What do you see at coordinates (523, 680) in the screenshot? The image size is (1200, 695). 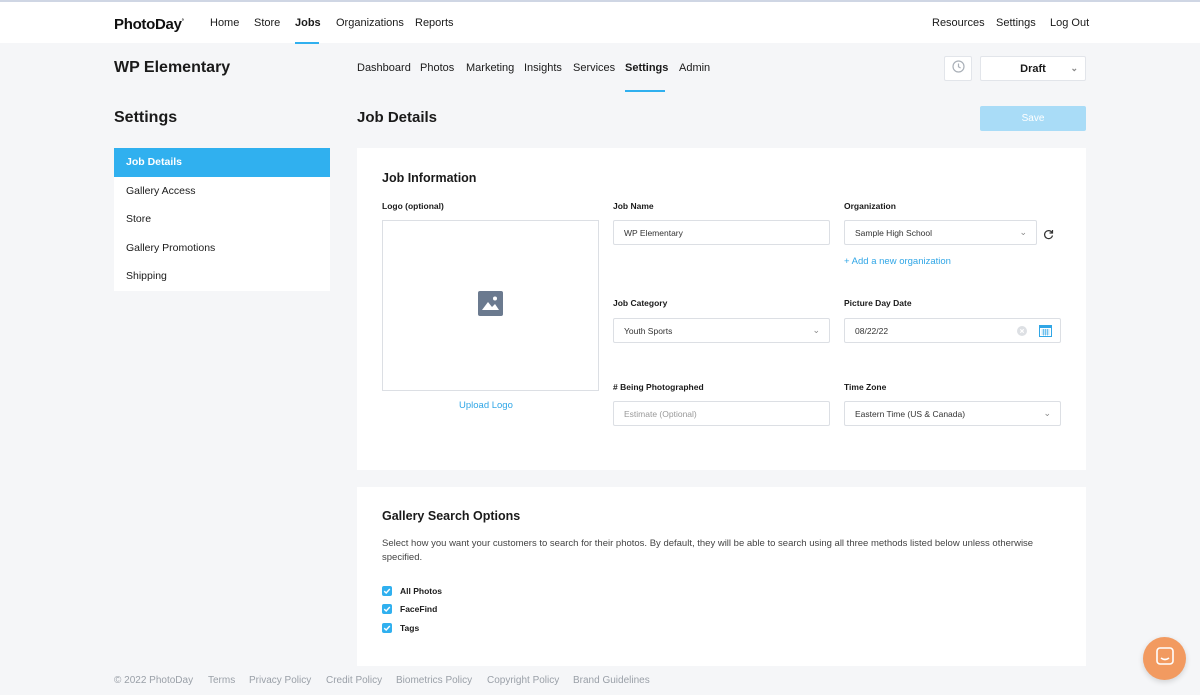 I see `footer-copyright-policy: Copyright Policy` at bounding box center [523, 680].